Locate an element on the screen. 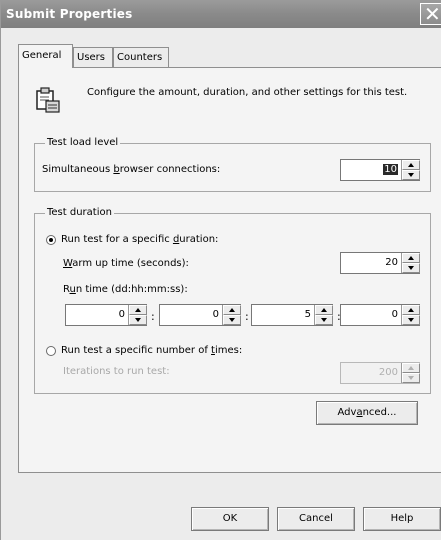  close-icon: ✕ is located at coordinates (432, 14).